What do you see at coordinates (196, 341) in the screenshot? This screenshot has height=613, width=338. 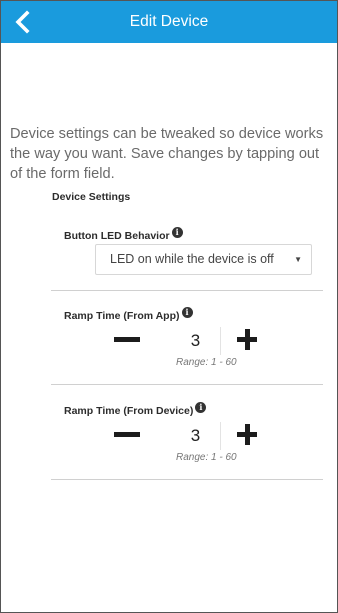 I see `ramp-app-value: 3` at bounding box center [196, 341].